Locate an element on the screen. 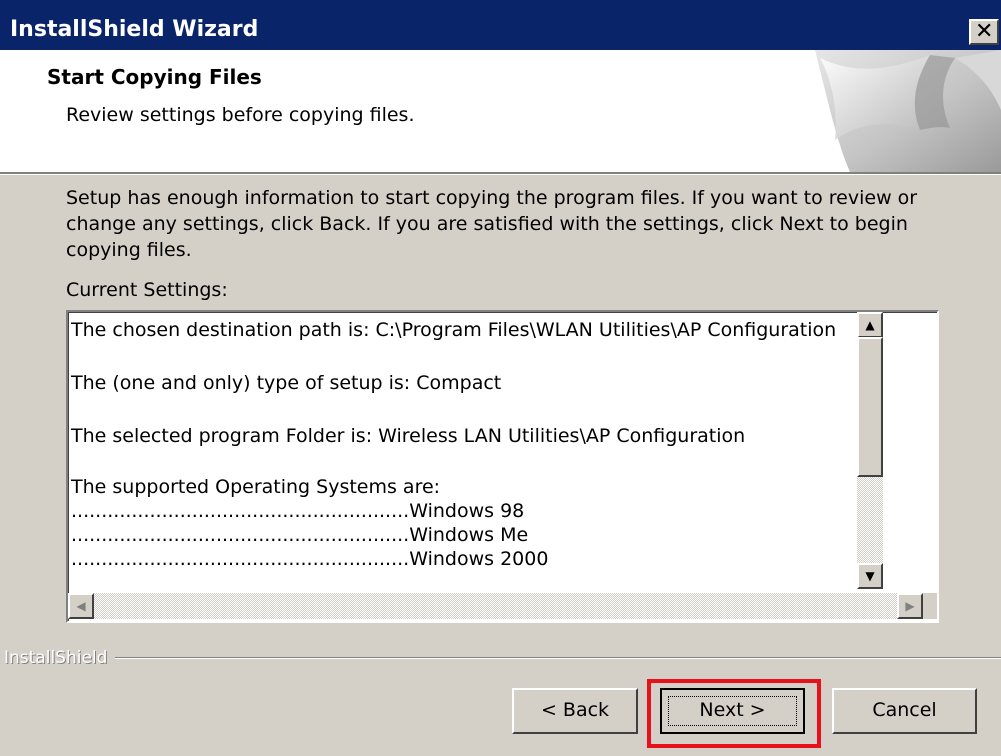  arrow-left-icon: ◀ is located at coordinates (81, 606).